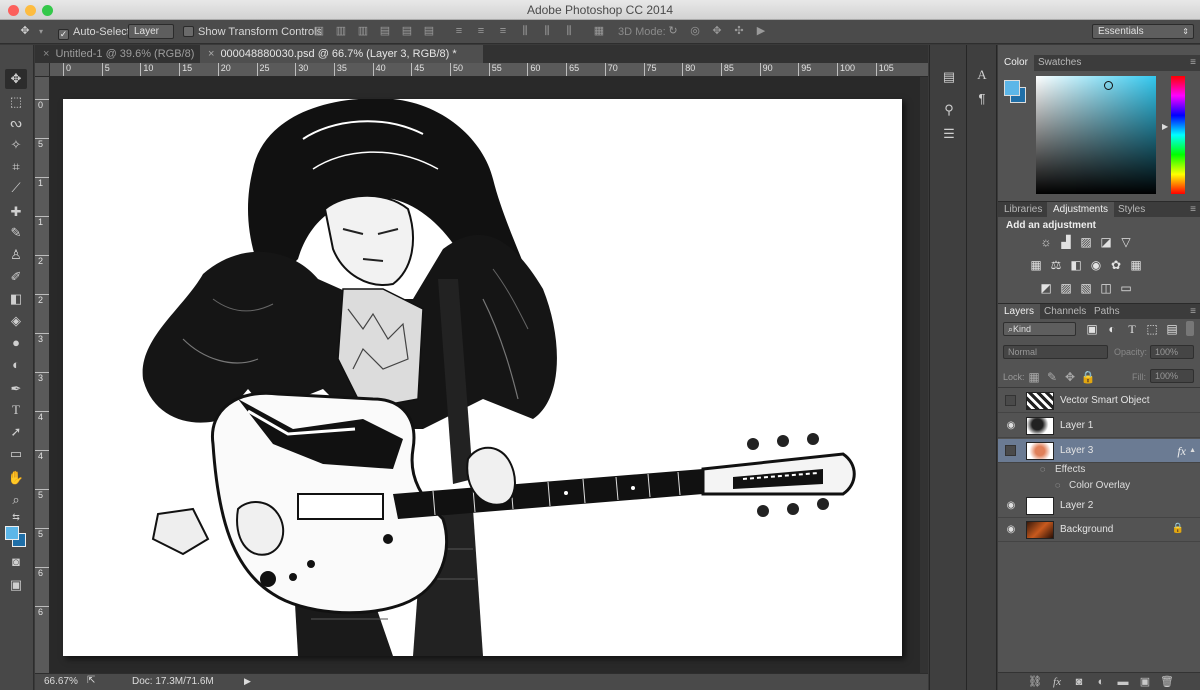 The height and width of the screenshot is (690, 1200). Describe the element at coordinates (252, 32) in the screenshot. I see `show-transform-checkbox: Show Transform Controls` at that location.